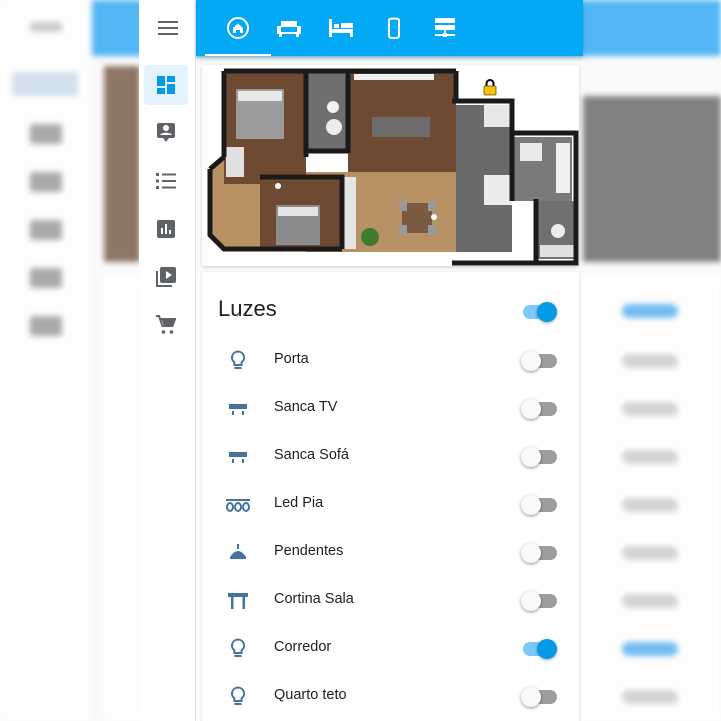 This screenshot has height=721, width=721. What do you see at coordinates (299, 503) in the screenshot?
I see `light-label: Led Pia` at bounding box center [299, 503].